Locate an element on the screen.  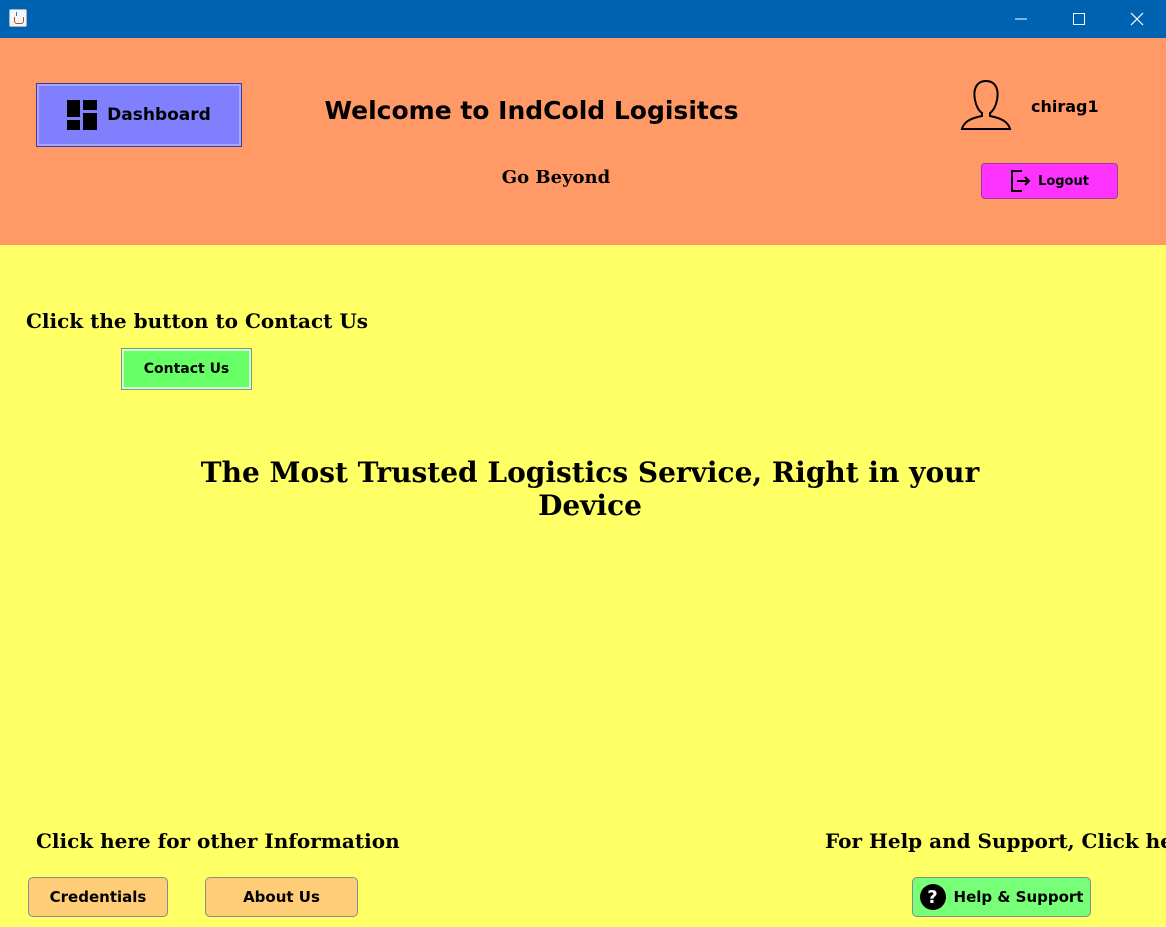
user-silhouette-icon is located at coordinates (986, 104).